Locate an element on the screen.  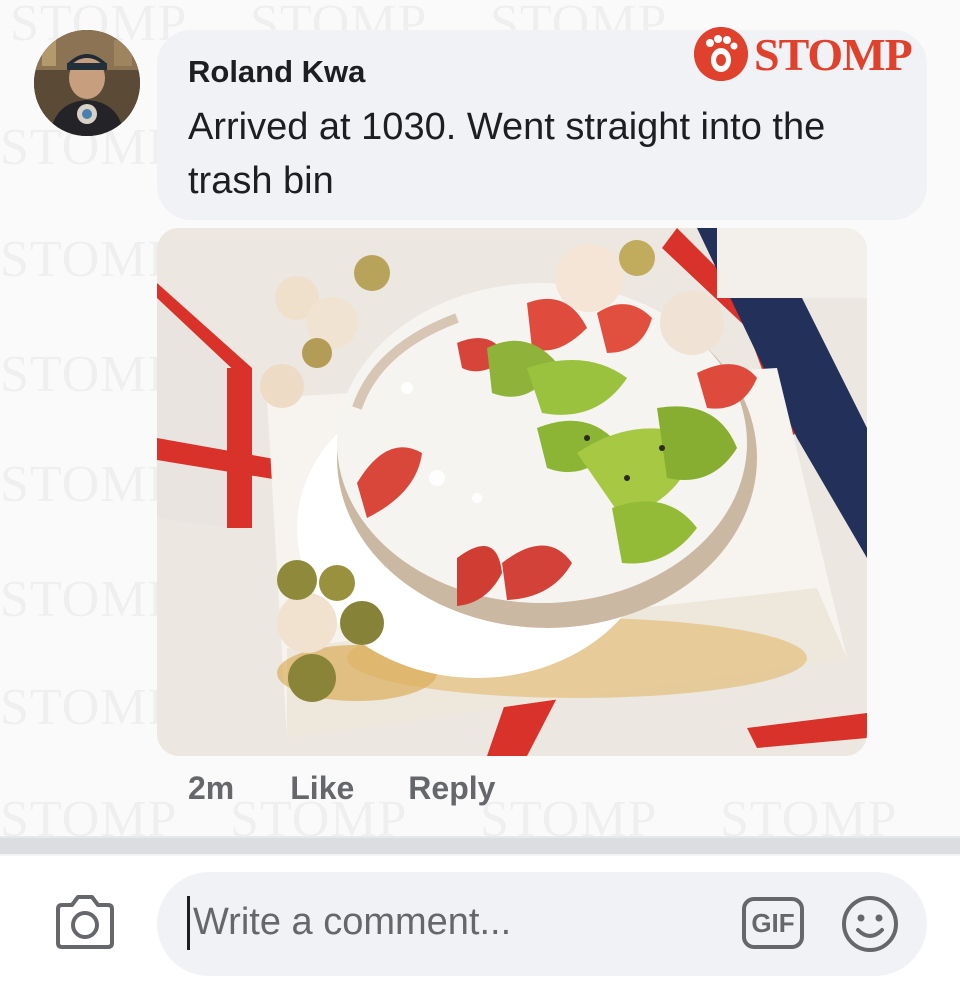
avatar-photo is located at coordinates (87, 83).